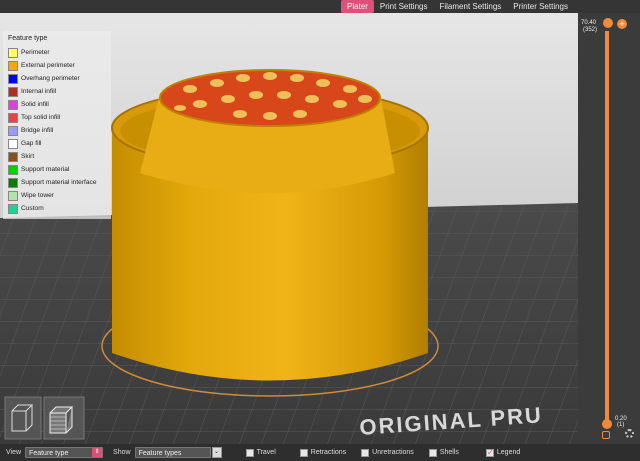 The height and width of the screenshot is (461, 640). Describe the element at coordinates (44, 418) in the screenshot. I see `view-cube-buttons` at that location.